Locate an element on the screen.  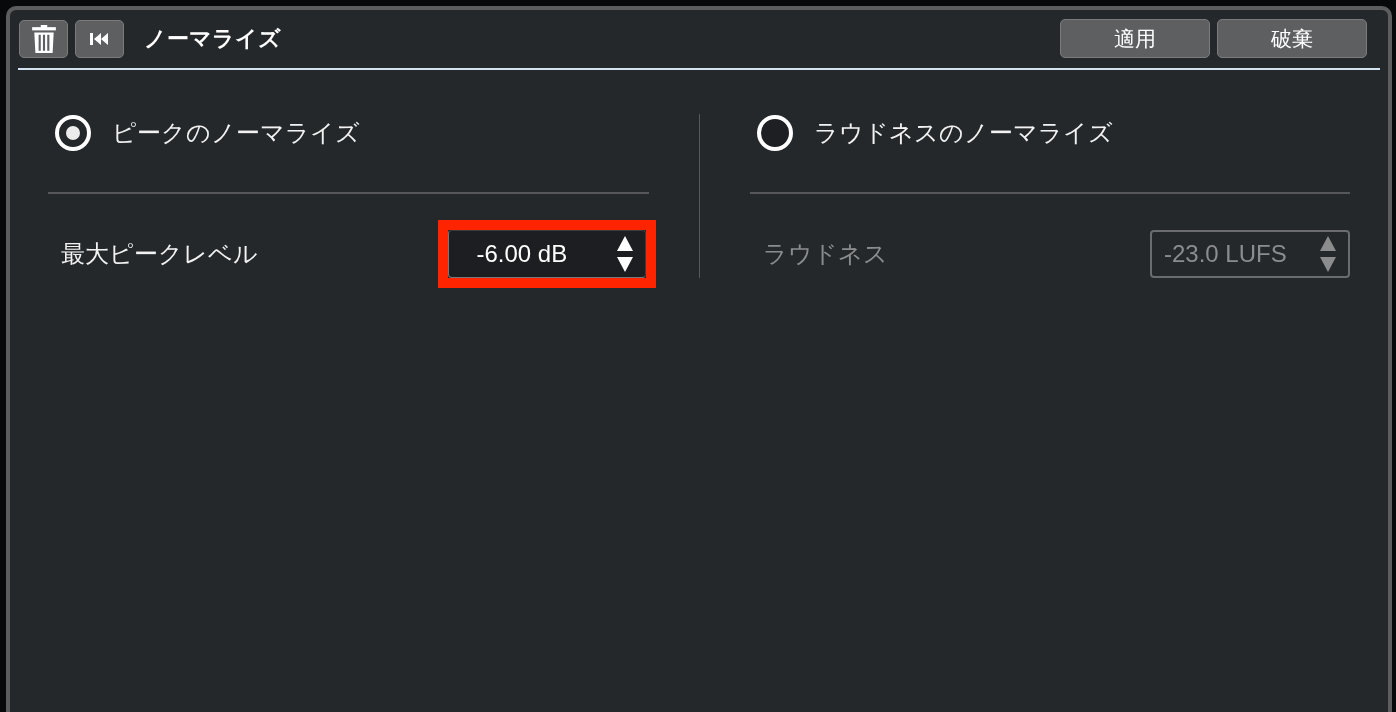
setting-label: 最大ピークレベル is located at coordinates (159, 254).